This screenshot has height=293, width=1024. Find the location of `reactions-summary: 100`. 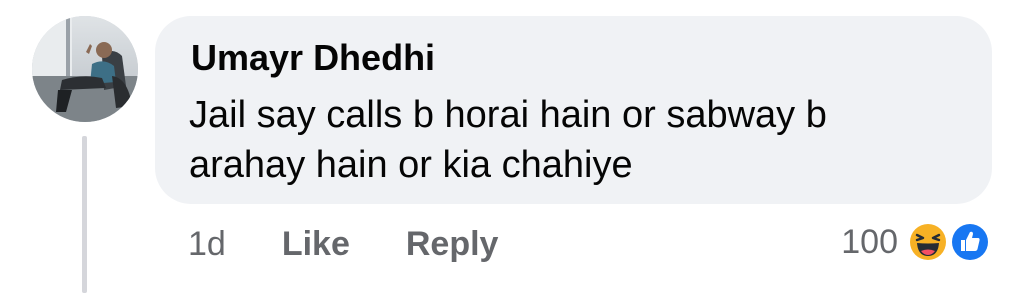

reactions-summary: 100 is located at coordinates (917, 242).